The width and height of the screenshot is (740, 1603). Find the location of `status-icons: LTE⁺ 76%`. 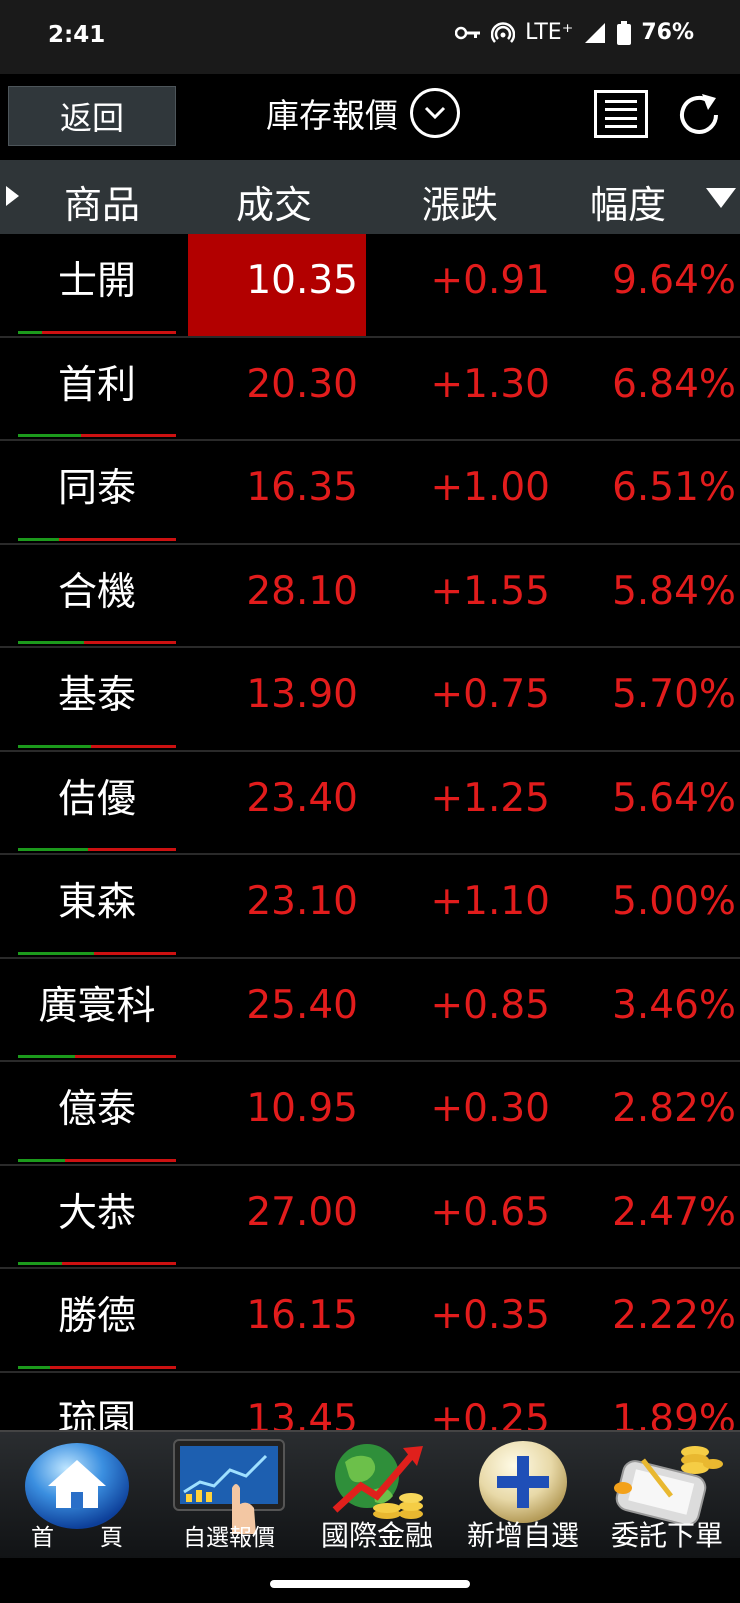

status-icons: LTE⁺ 76% is located at coordinates (574, 32).